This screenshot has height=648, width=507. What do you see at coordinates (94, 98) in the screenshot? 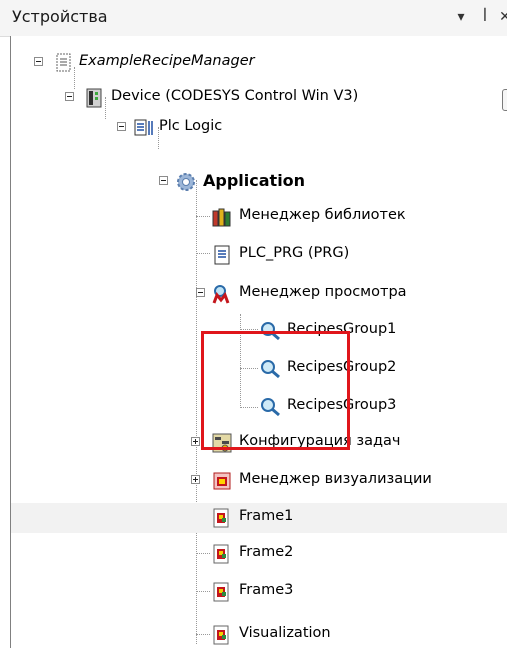
I see `plc-device-icon` at bounding box center [94, 98].